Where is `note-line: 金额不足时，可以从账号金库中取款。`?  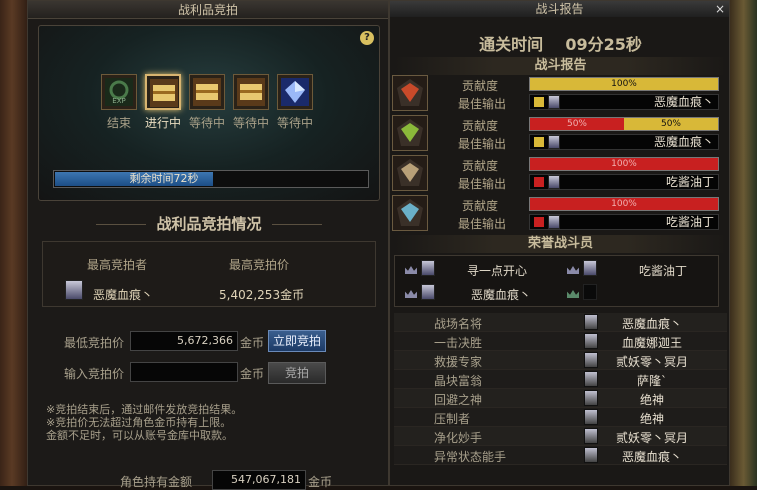 note-line: 金额不足时，可以从账号金库中取款。 is located at coordinates (139, 435).